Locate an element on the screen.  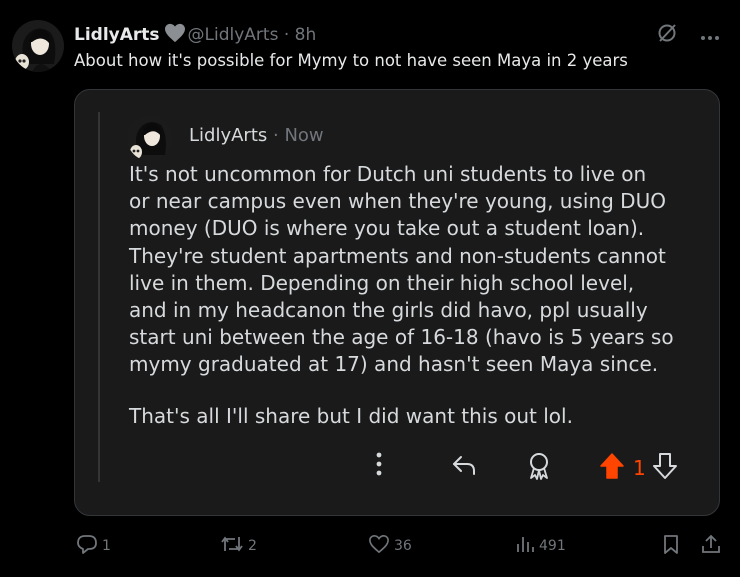
reply-count: 1 is located at coordinates (106, 546).